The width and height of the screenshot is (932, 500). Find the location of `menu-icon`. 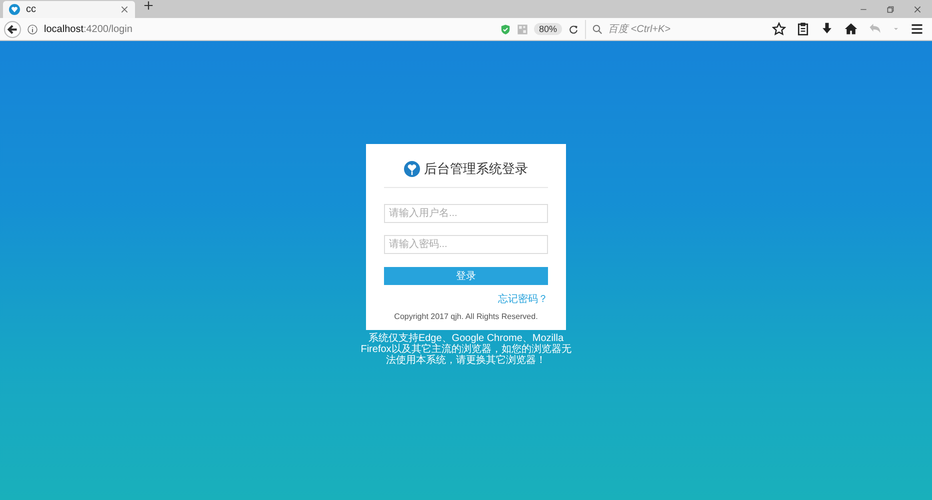

menu-icon is located at coordinates (917, 29).